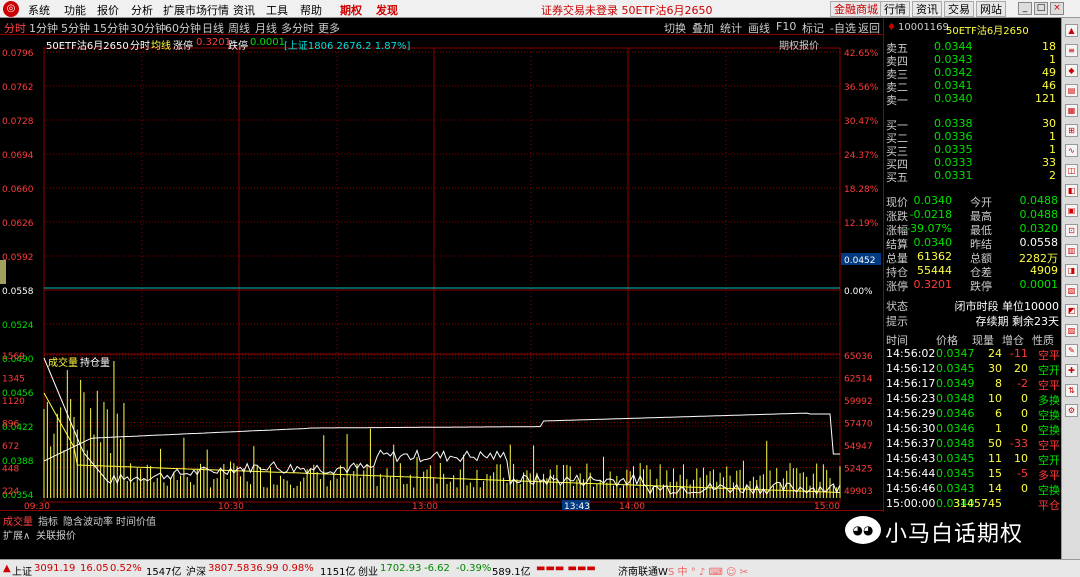  I want to click on tab-1min: 1分钟, so click(43, 28).